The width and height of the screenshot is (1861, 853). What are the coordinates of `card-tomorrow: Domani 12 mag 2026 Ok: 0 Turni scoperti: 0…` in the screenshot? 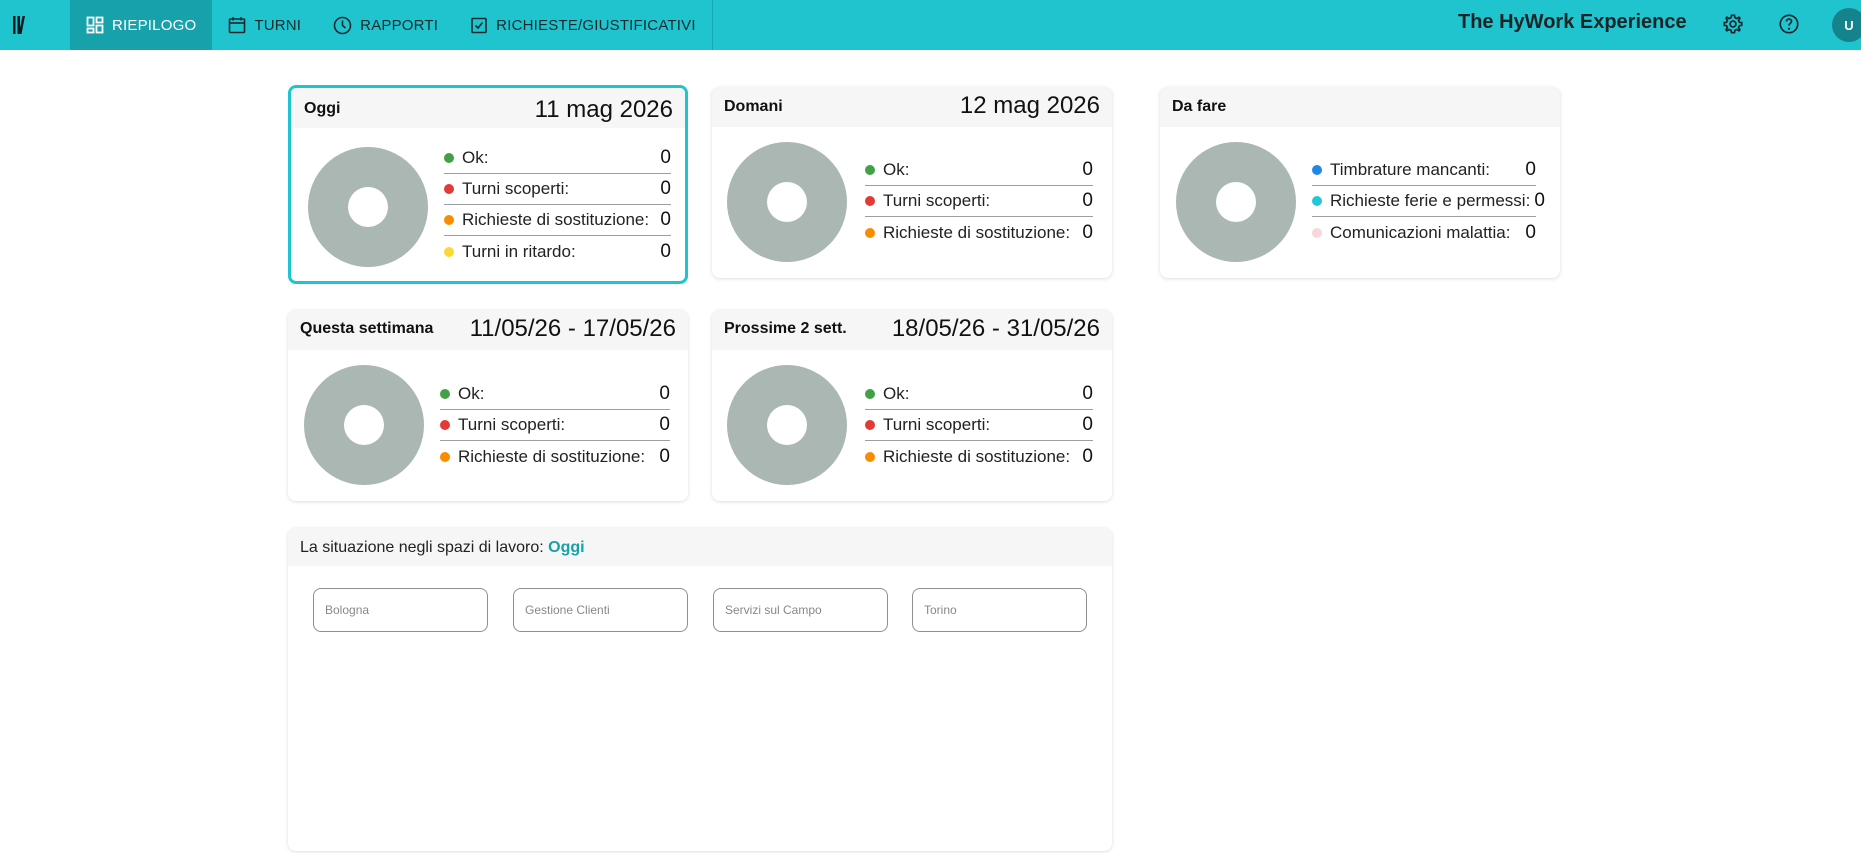 It's located at (912, 182).